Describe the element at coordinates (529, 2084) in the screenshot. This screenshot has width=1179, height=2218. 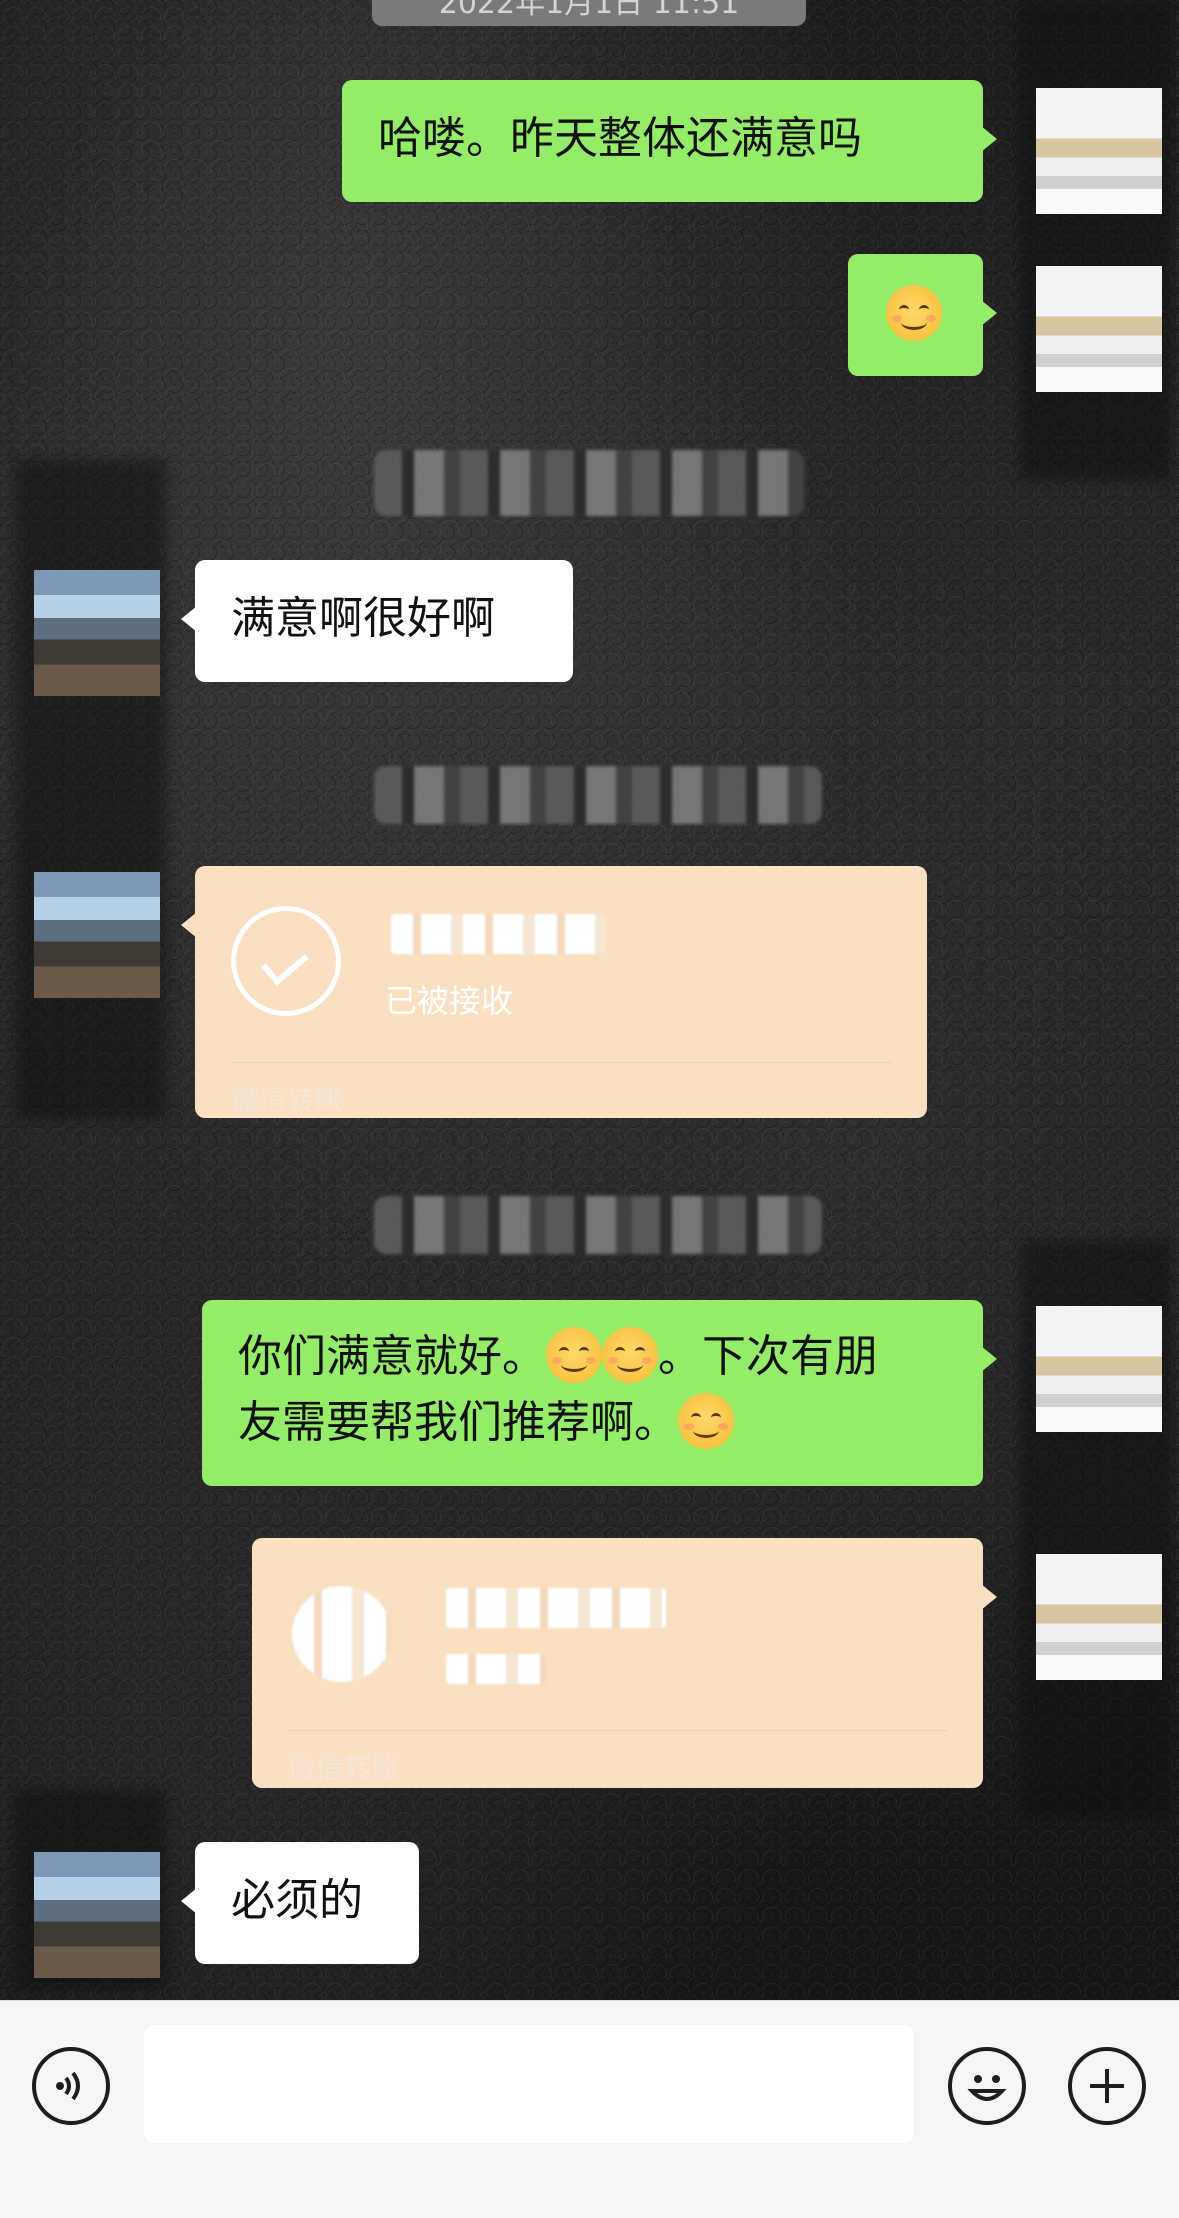
I see `message-input` at that location.